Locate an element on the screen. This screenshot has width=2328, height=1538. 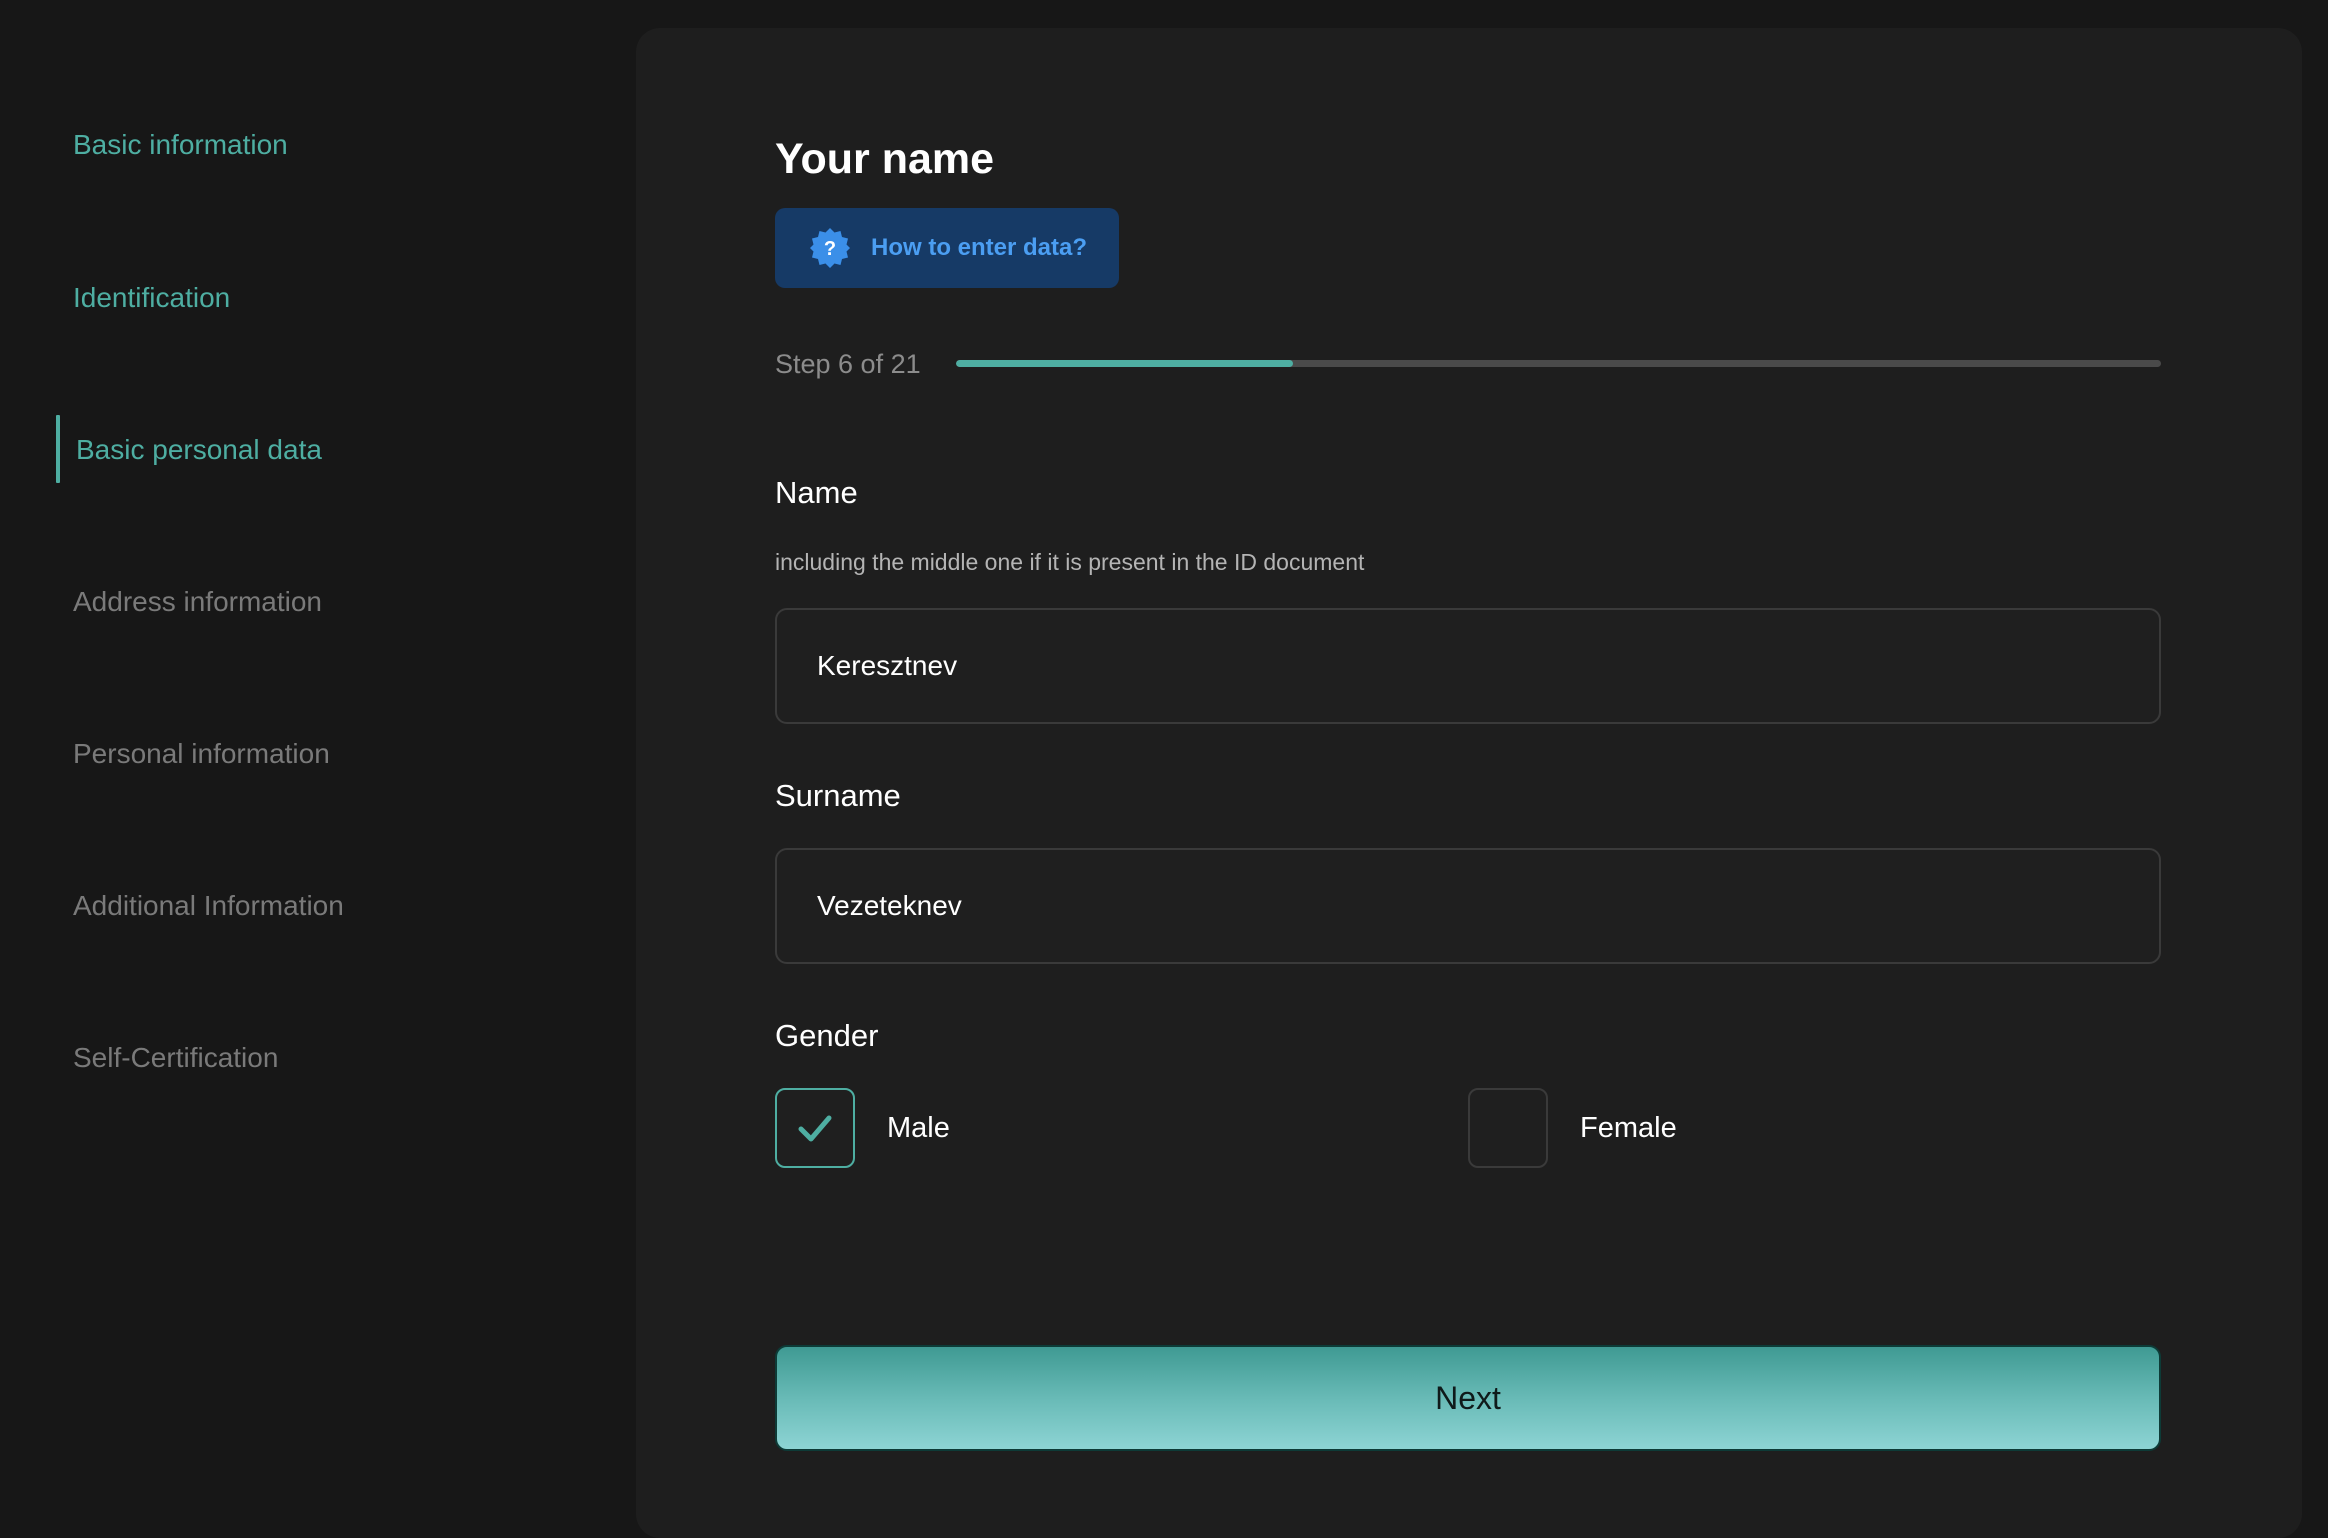
sidebar-item-personal-information: Personal information is located at coordinates (201, 754).